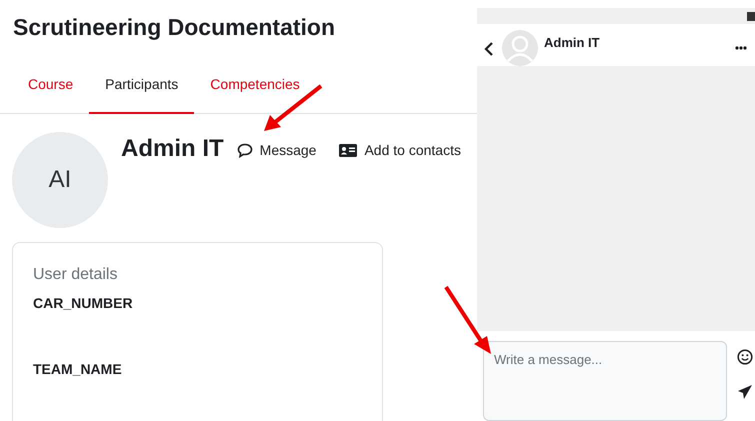 This screenshot has width=755, height=421. I want to click on id-card-icon, so click(348, 150).